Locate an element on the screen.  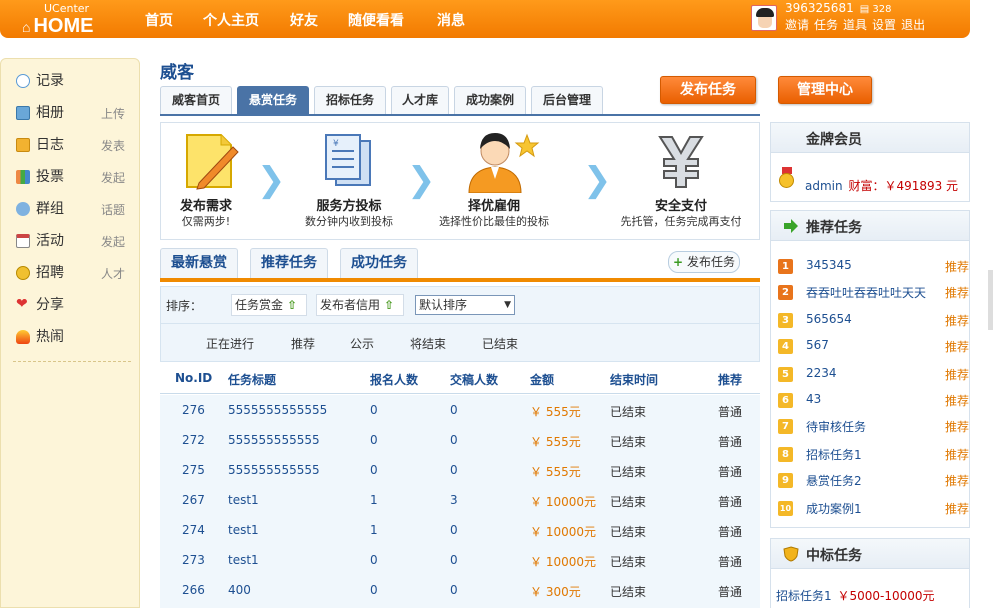
arrow-right-icon is located at coordinates (791, 226).